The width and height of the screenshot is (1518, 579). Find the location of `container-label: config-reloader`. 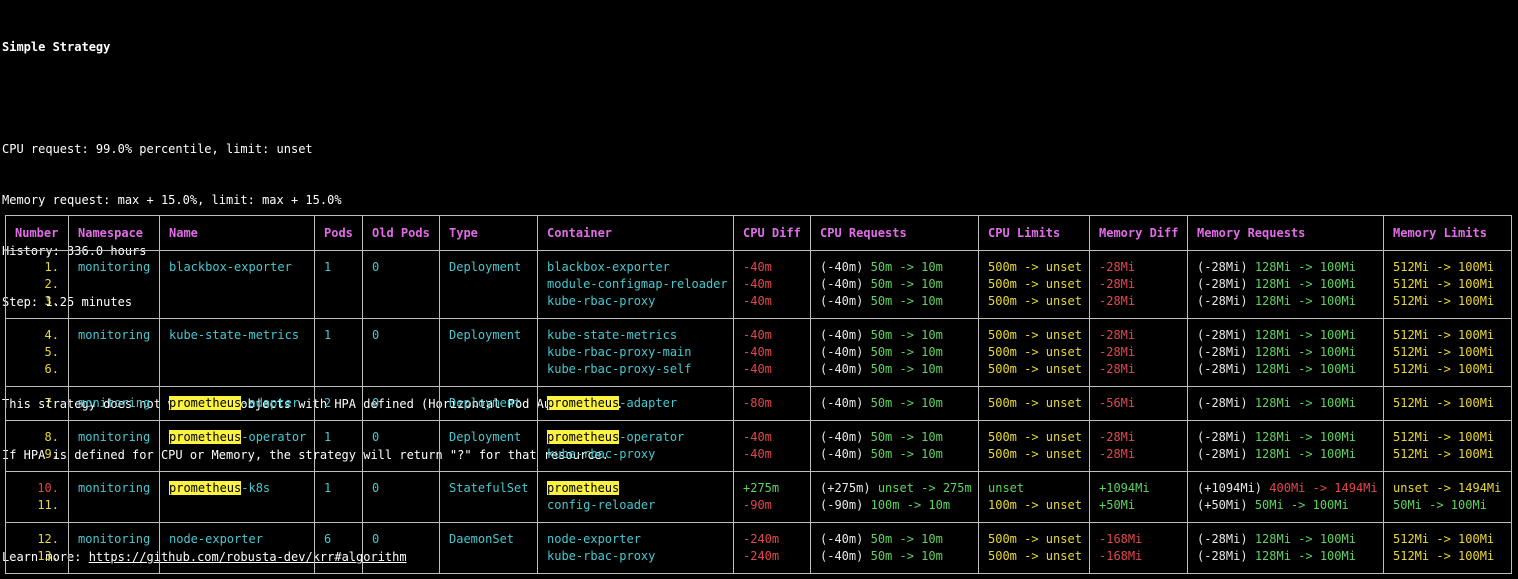

container-label: config-reloader is located at coordinates (601, 505).